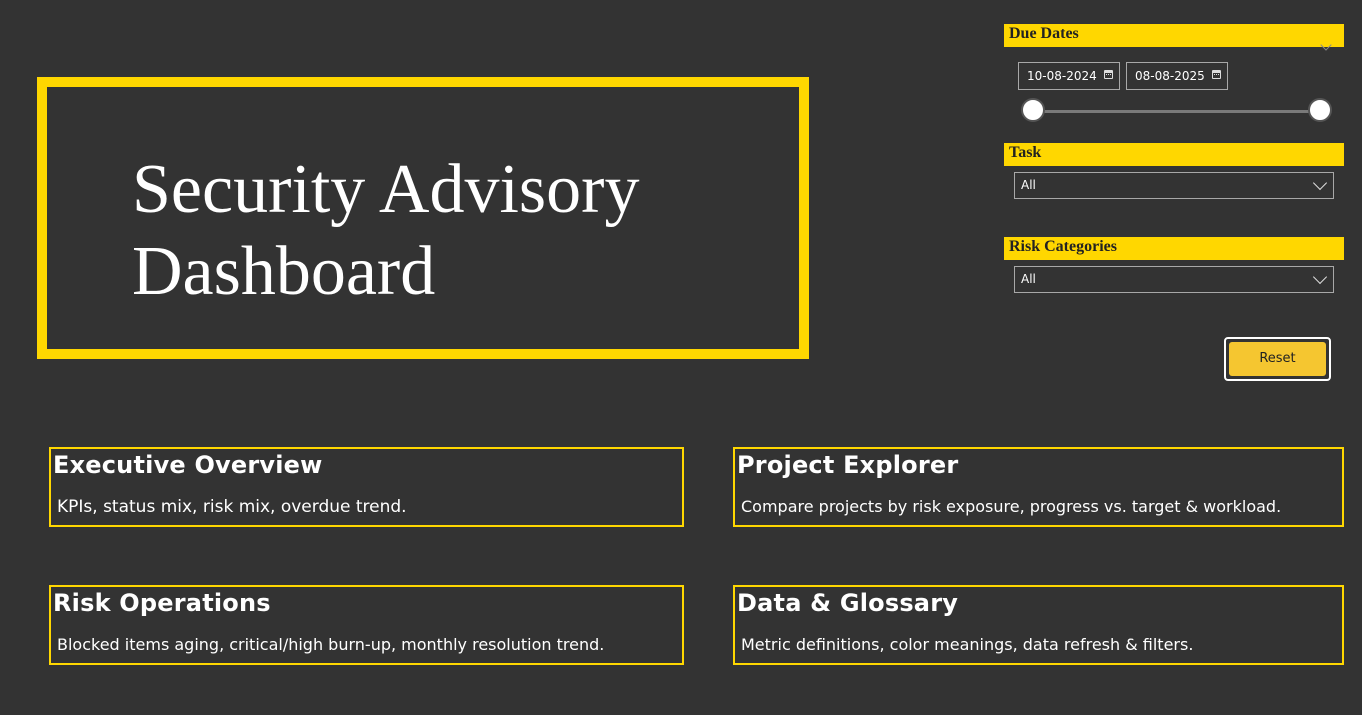 Image resolution: width=1362 pixels, height=715 pixels. Describe the element at coordinates (1044, 33) in the screenshot. I see `due-dates-label: Due Dates` at that location.